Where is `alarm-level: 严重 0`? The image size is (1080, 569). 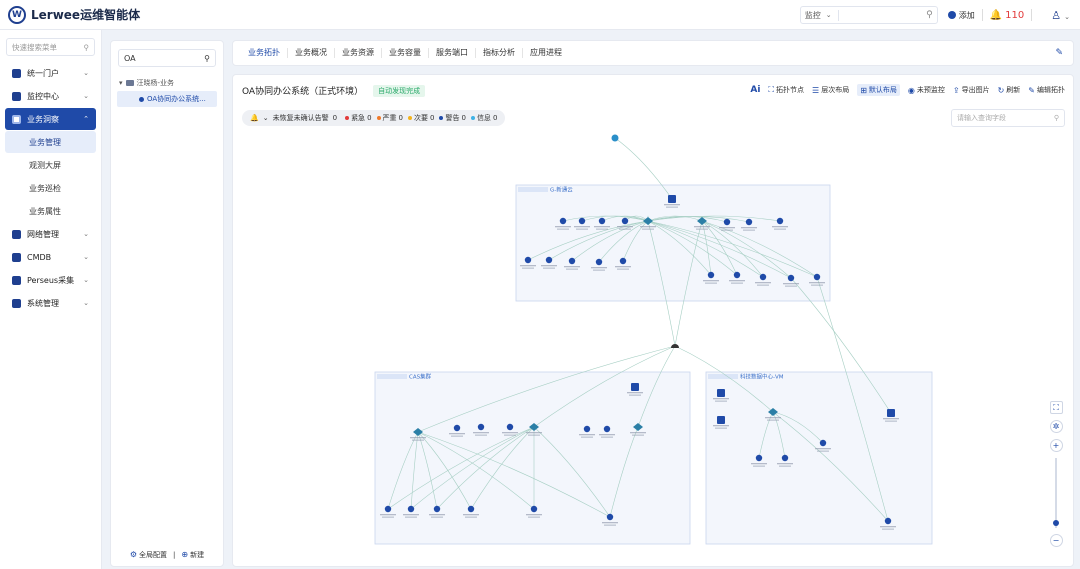
alarm-level: 严重 0 is located at coordinates (389, 118).